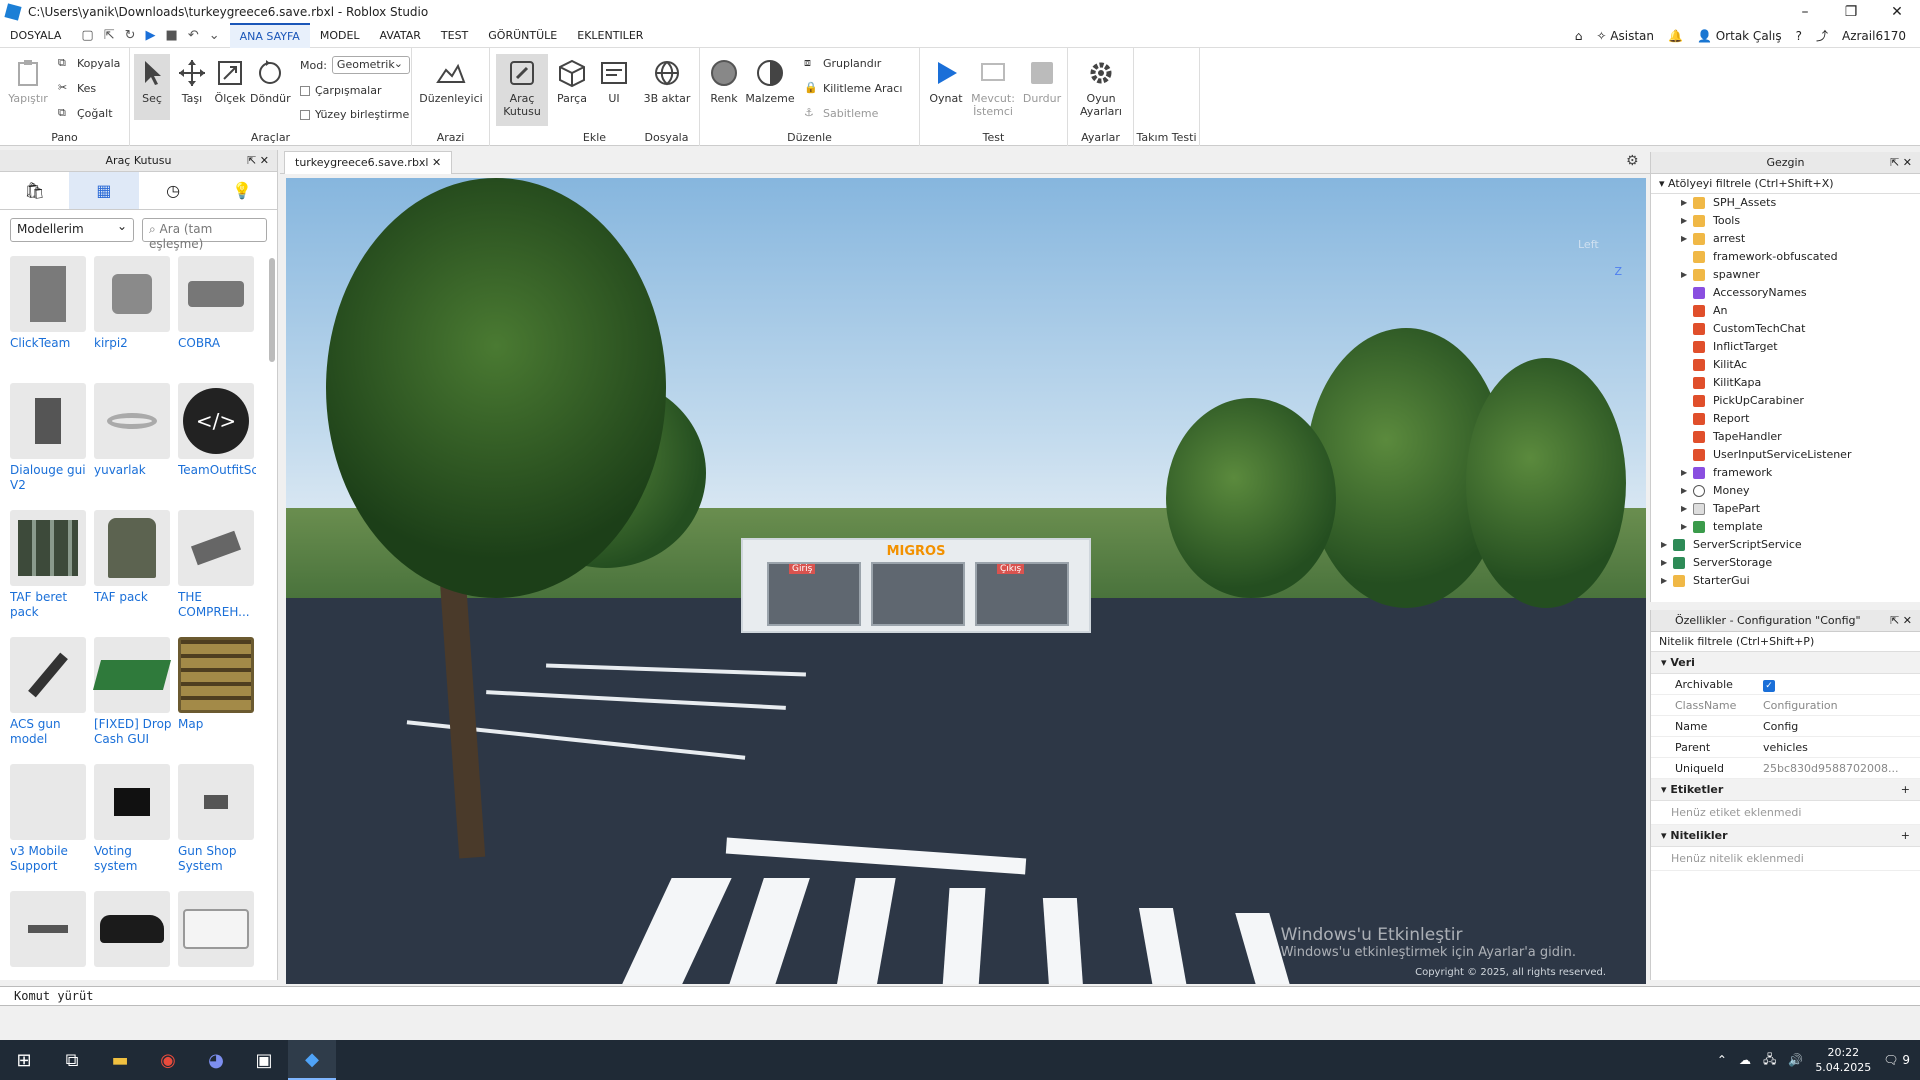 The image size is (1920, 1080). Describe the element at coordinates (264, 1060) in the screenshot. I see `app-icon: ▣` at that location.